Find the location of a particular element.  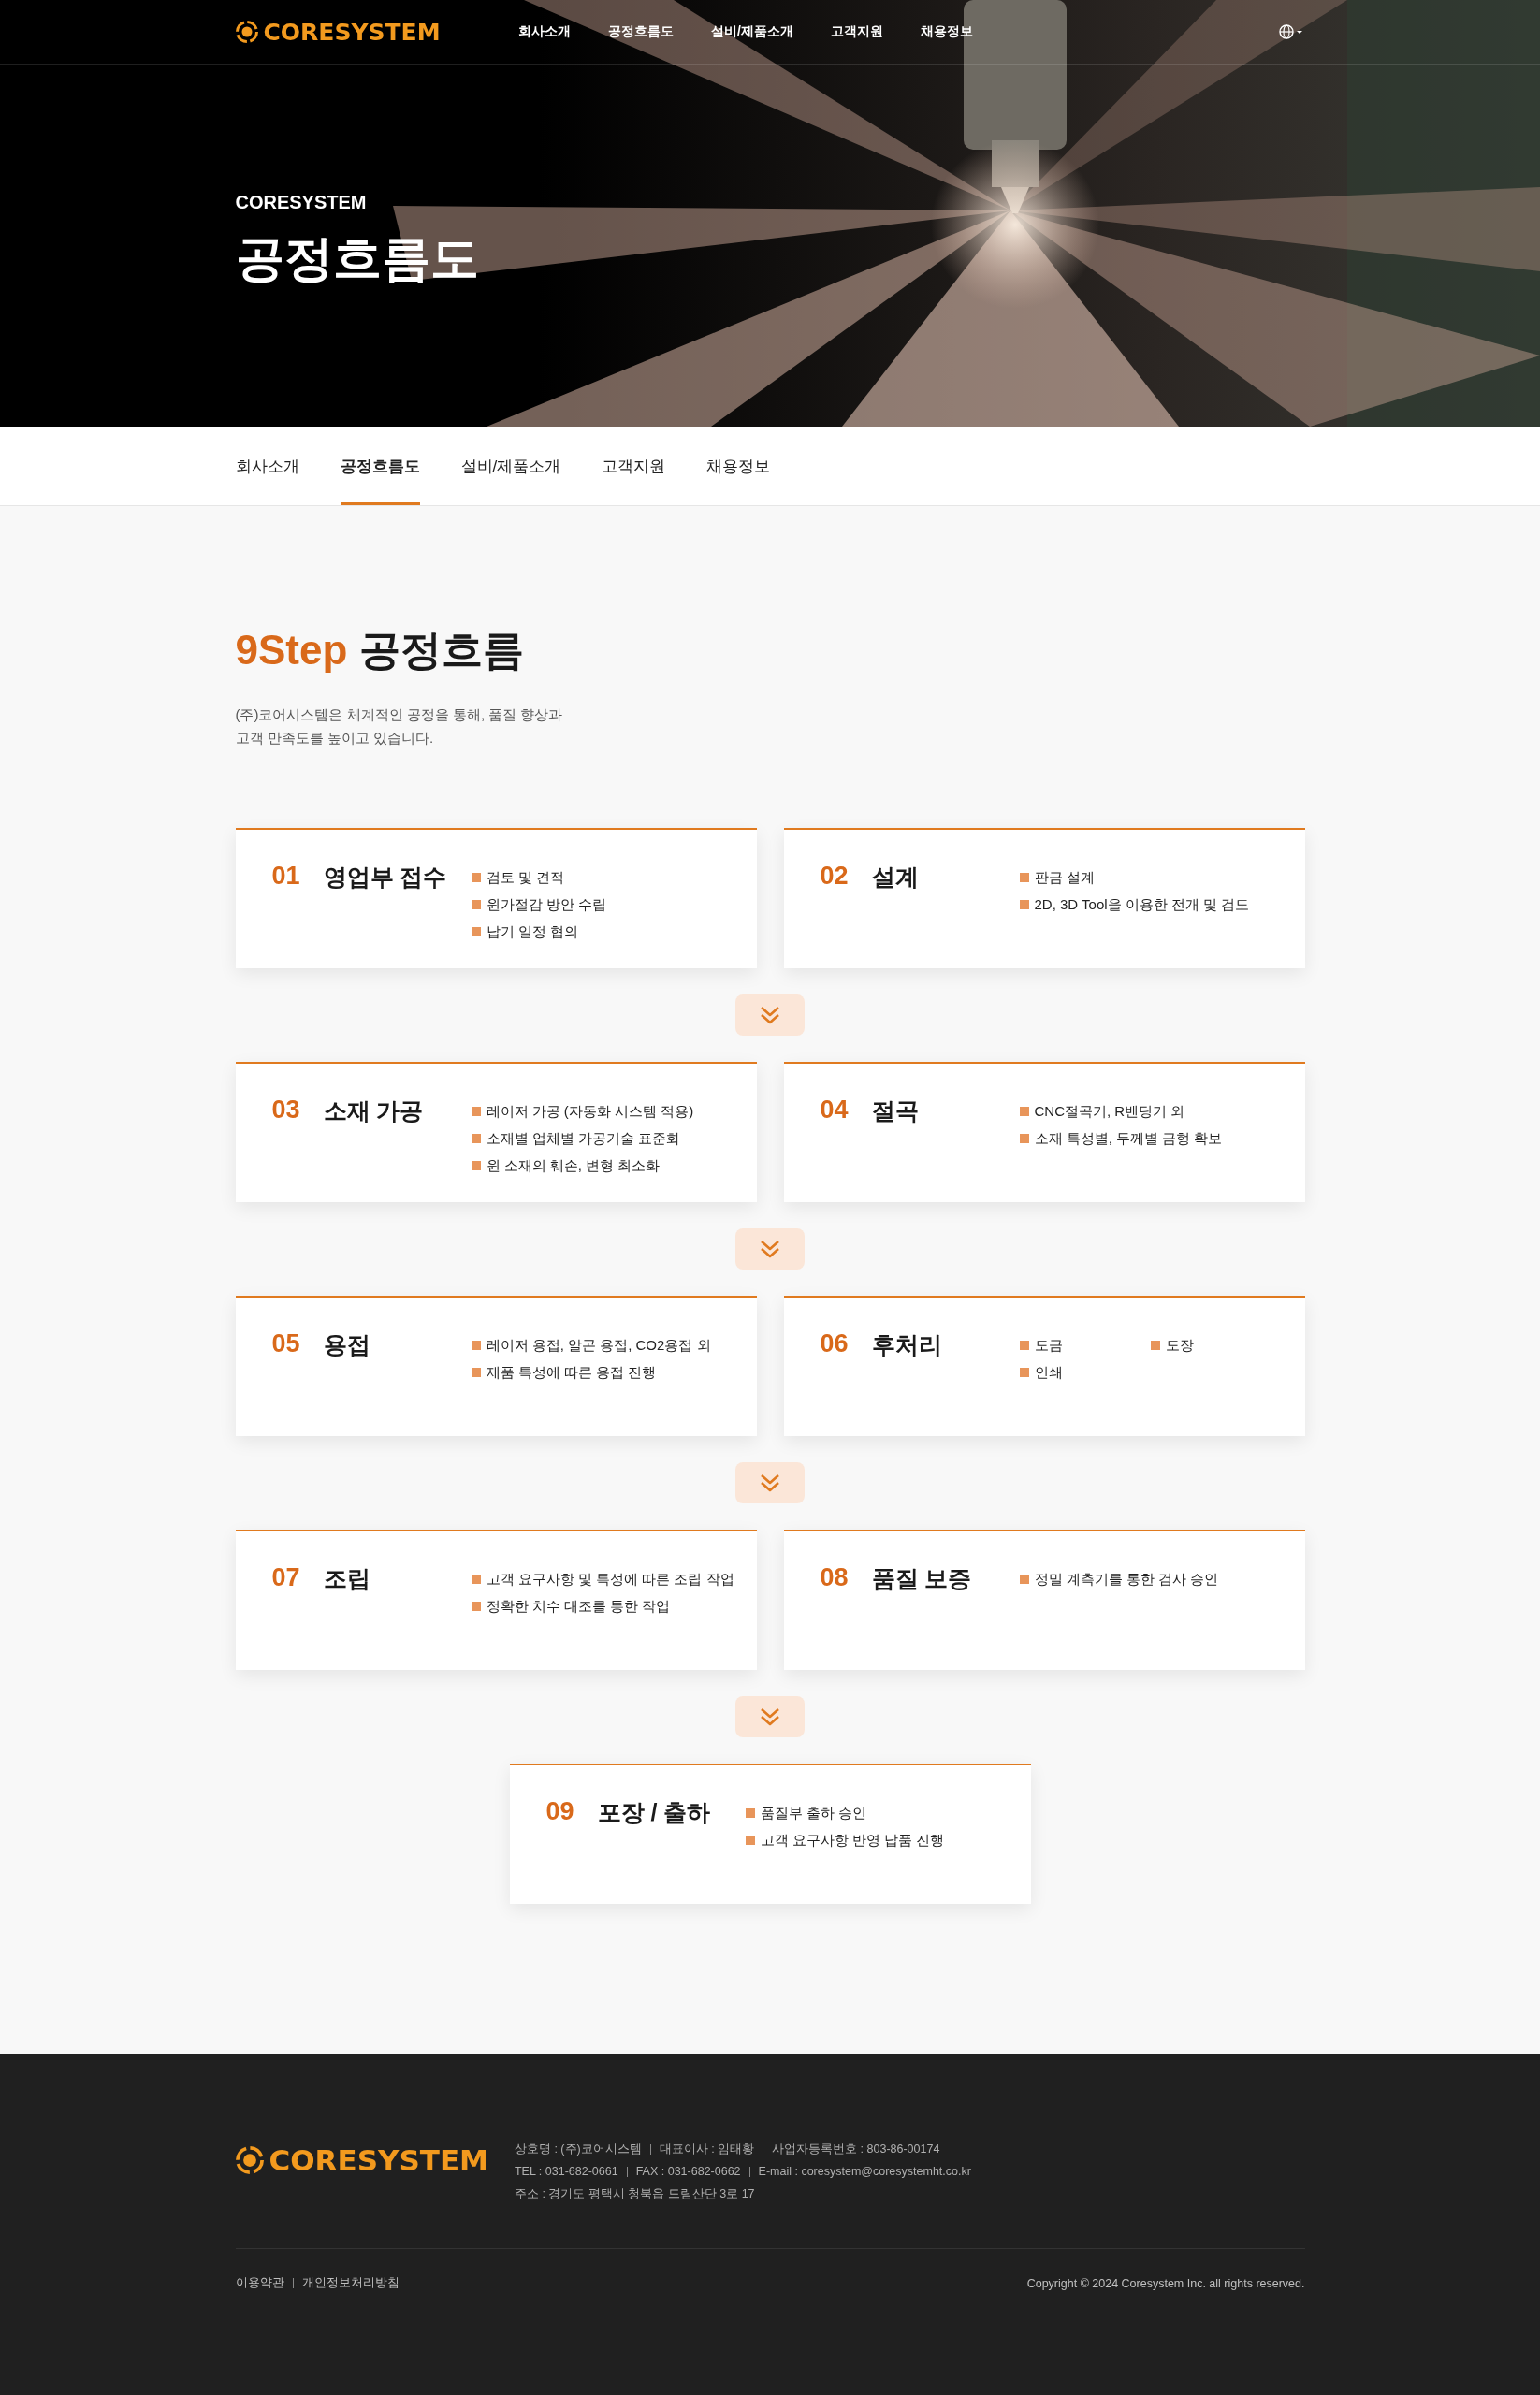

step-number: 01 is located at coordinates (286, 876).